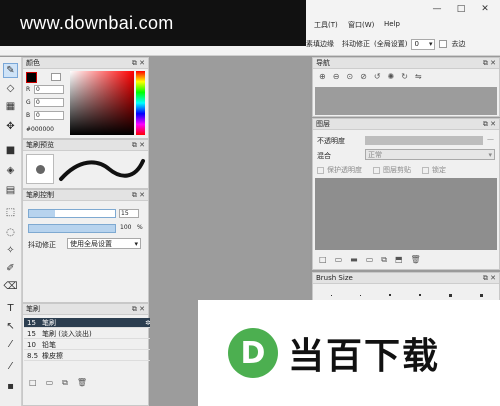  Describe the element at coordinates (28, 89) in the screenshot. I see `r-label: R` at that location.